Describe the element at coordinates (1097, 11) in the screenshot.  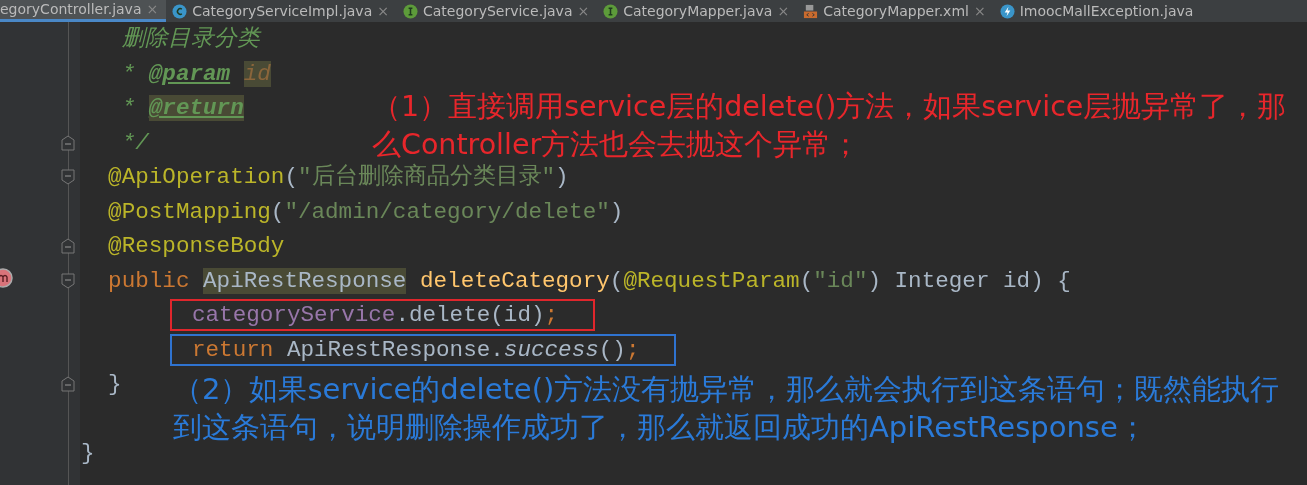
I see `editor-tab: ImoocMallException.java` at that location.